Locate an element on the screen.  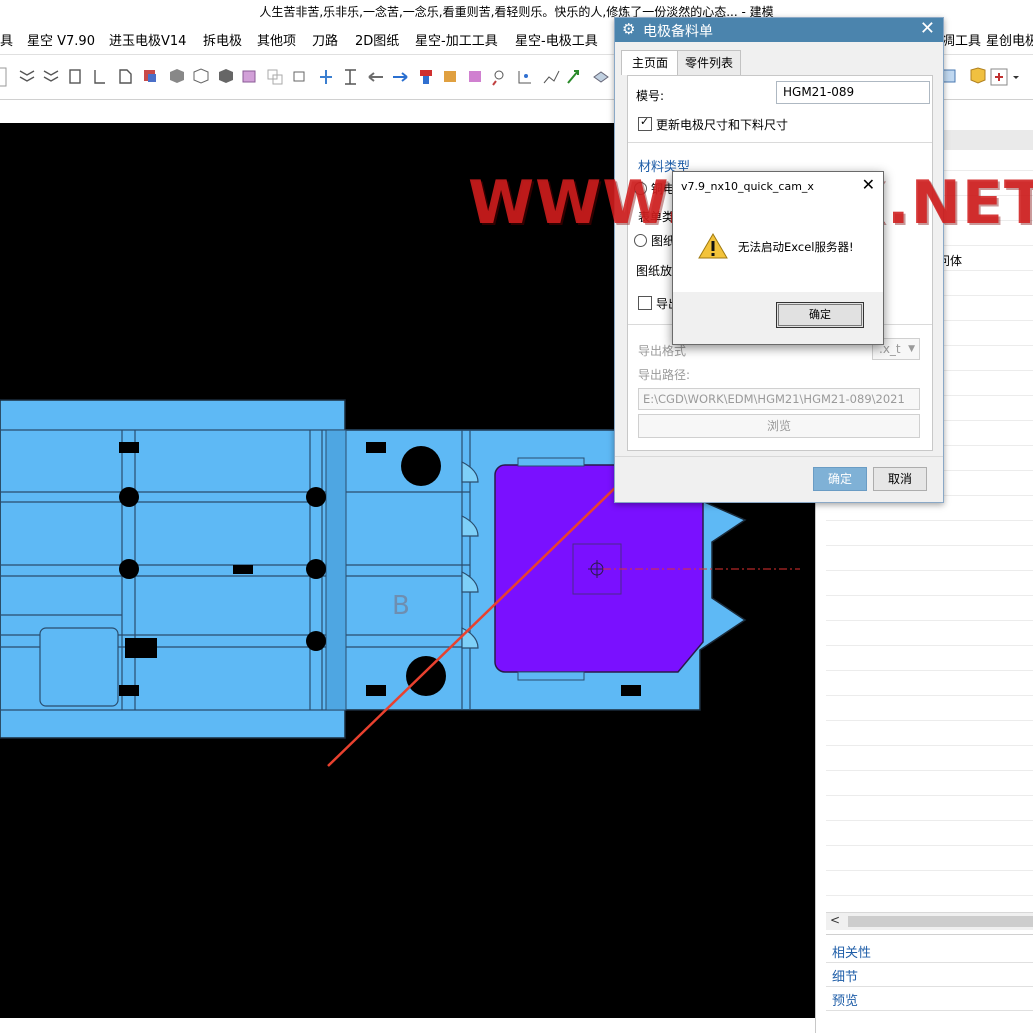
export-path-field: E:\CGD\WORK\EDM\HGM21\HGM21-089\2021 is located at coordinates (779, 399).